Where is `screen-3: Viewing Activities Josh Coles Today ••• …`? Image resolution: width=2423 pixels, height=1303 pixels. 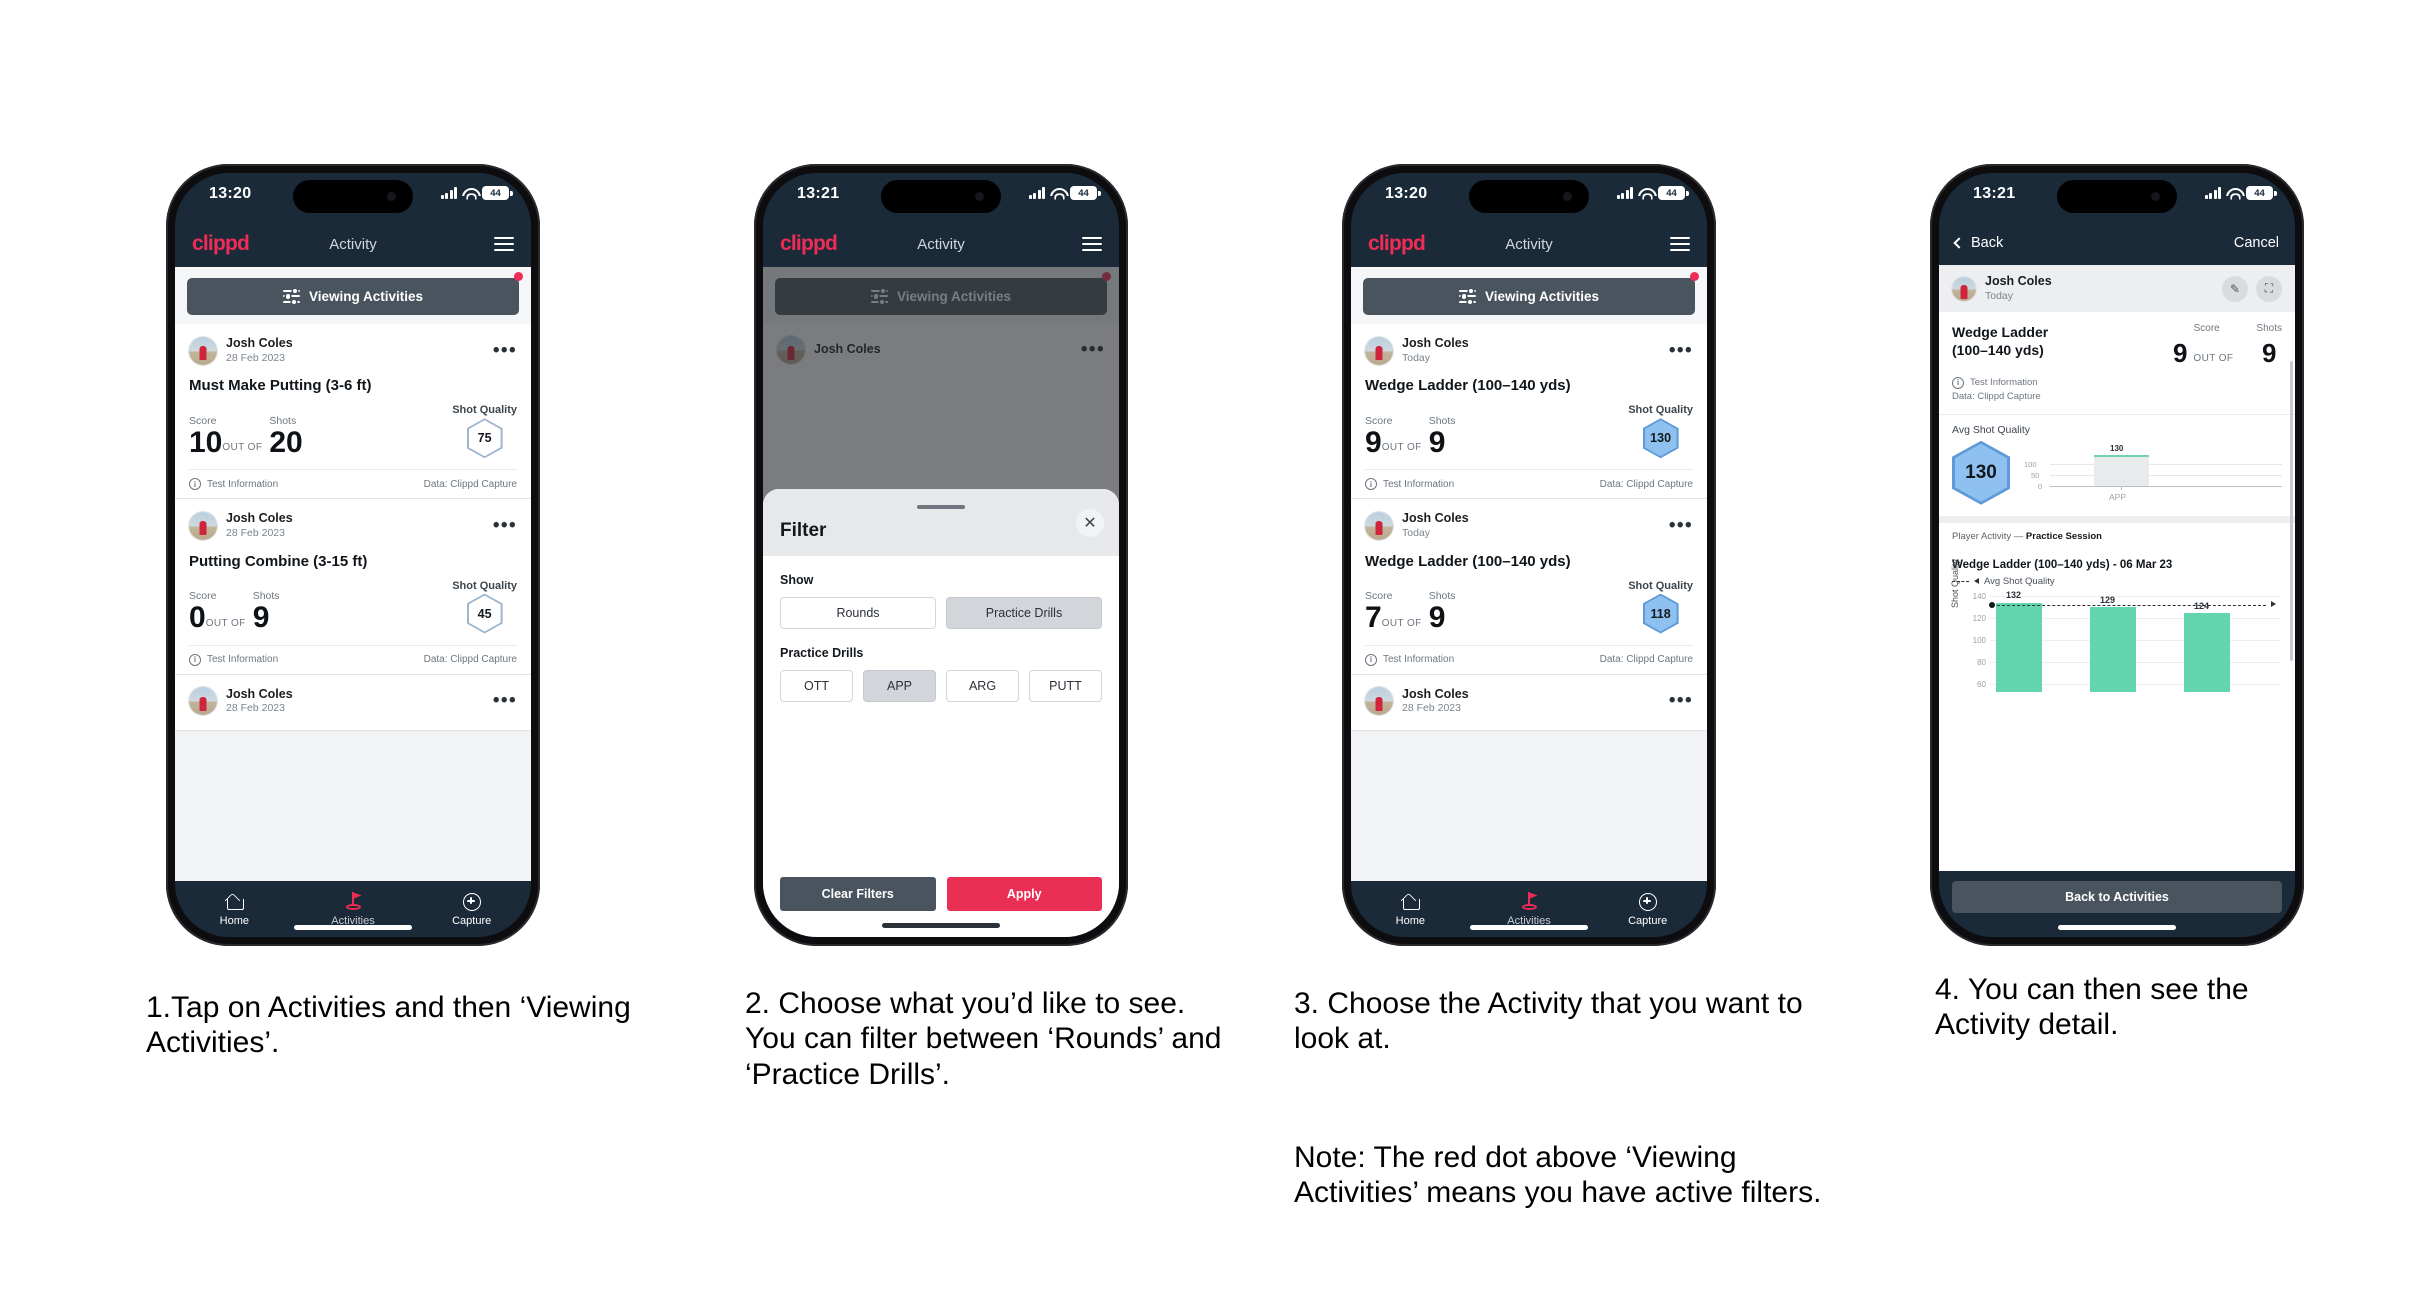 screen-3: Viewing Activities Josh Coles Today ••• … is located at coordinates (1529, 574).